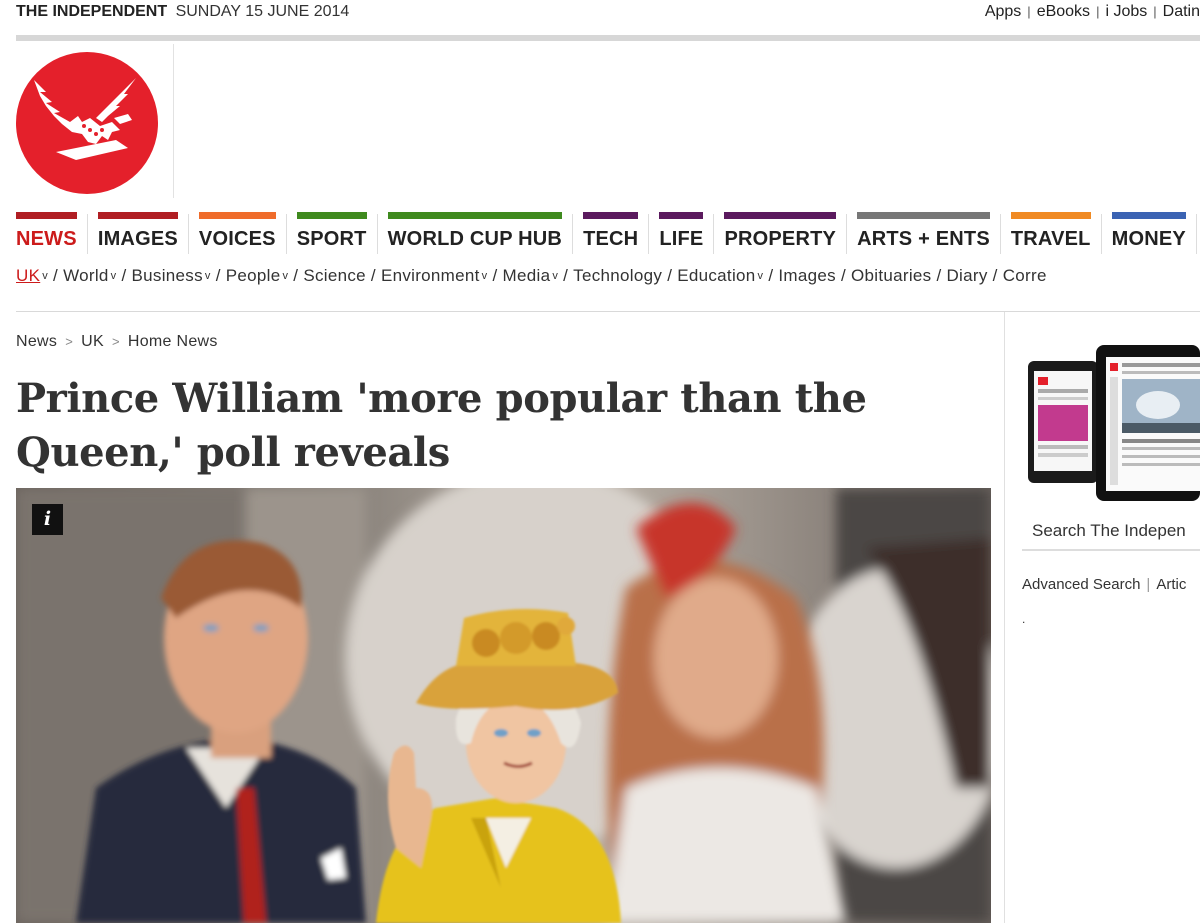  What do you see at coordinates (716, 275) in the screenshot?
I see `subnav-education: Education` at bounding box center [716, 275].